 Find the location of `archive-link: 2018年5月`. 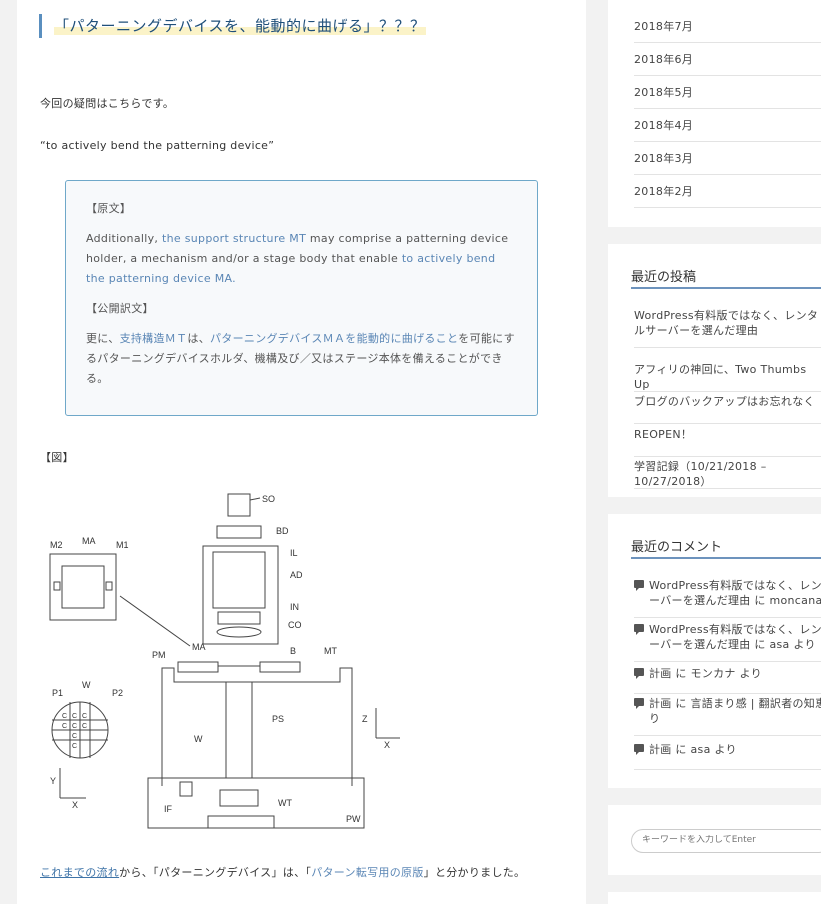

archive-link: 2018年5月 is located at coordinates (727, 92).